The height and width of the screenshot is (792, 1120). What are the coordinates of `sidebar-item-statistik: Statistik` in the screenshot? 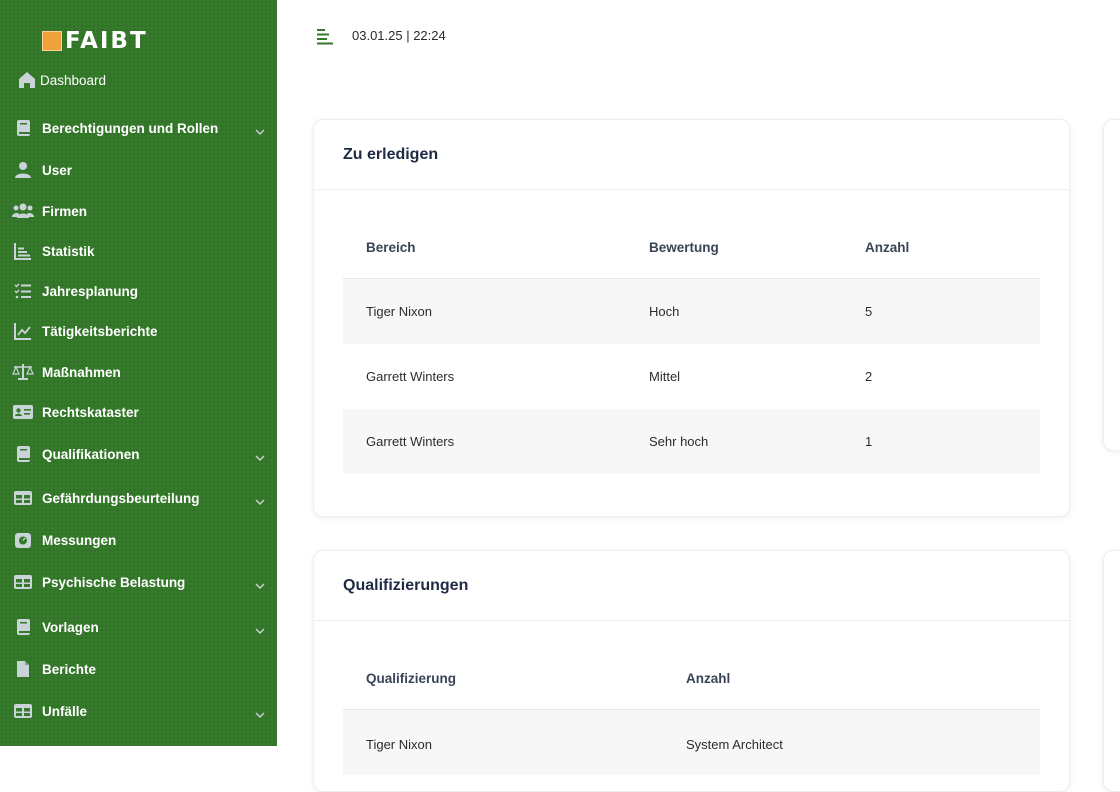 It's located at (138, 251).